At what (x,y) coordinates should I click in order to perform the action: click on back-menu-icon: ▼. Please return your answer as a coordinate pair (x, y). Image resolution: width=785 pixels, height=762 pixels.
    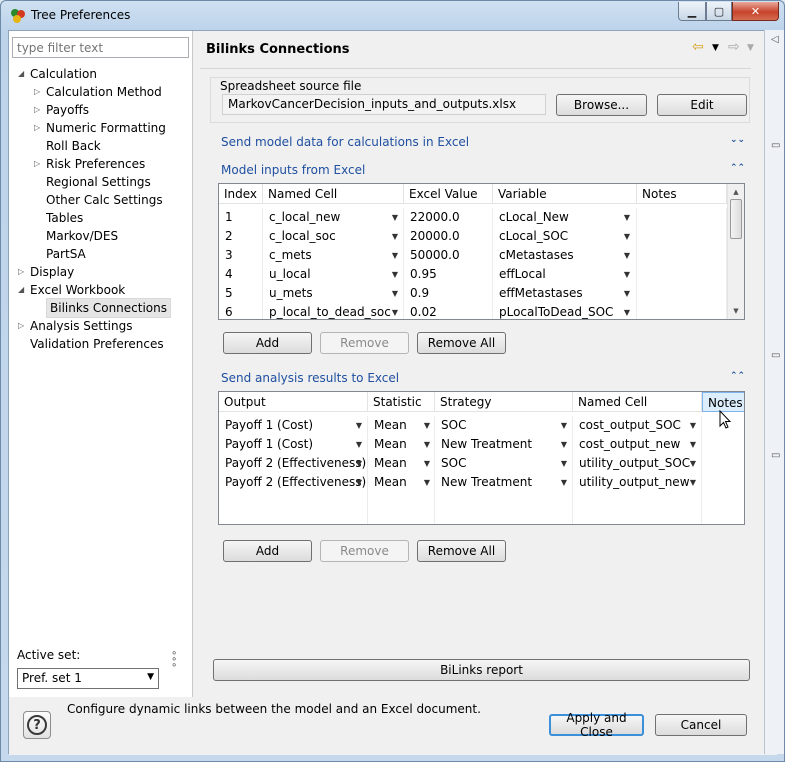
    Looking at the image, I should click on (715, 48).